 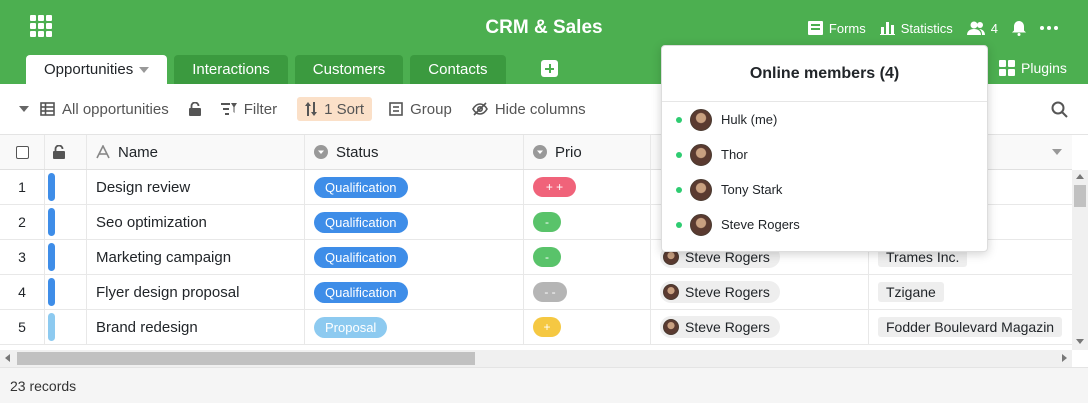 I want to click on group-label: Group, so click(x=431, y=109).